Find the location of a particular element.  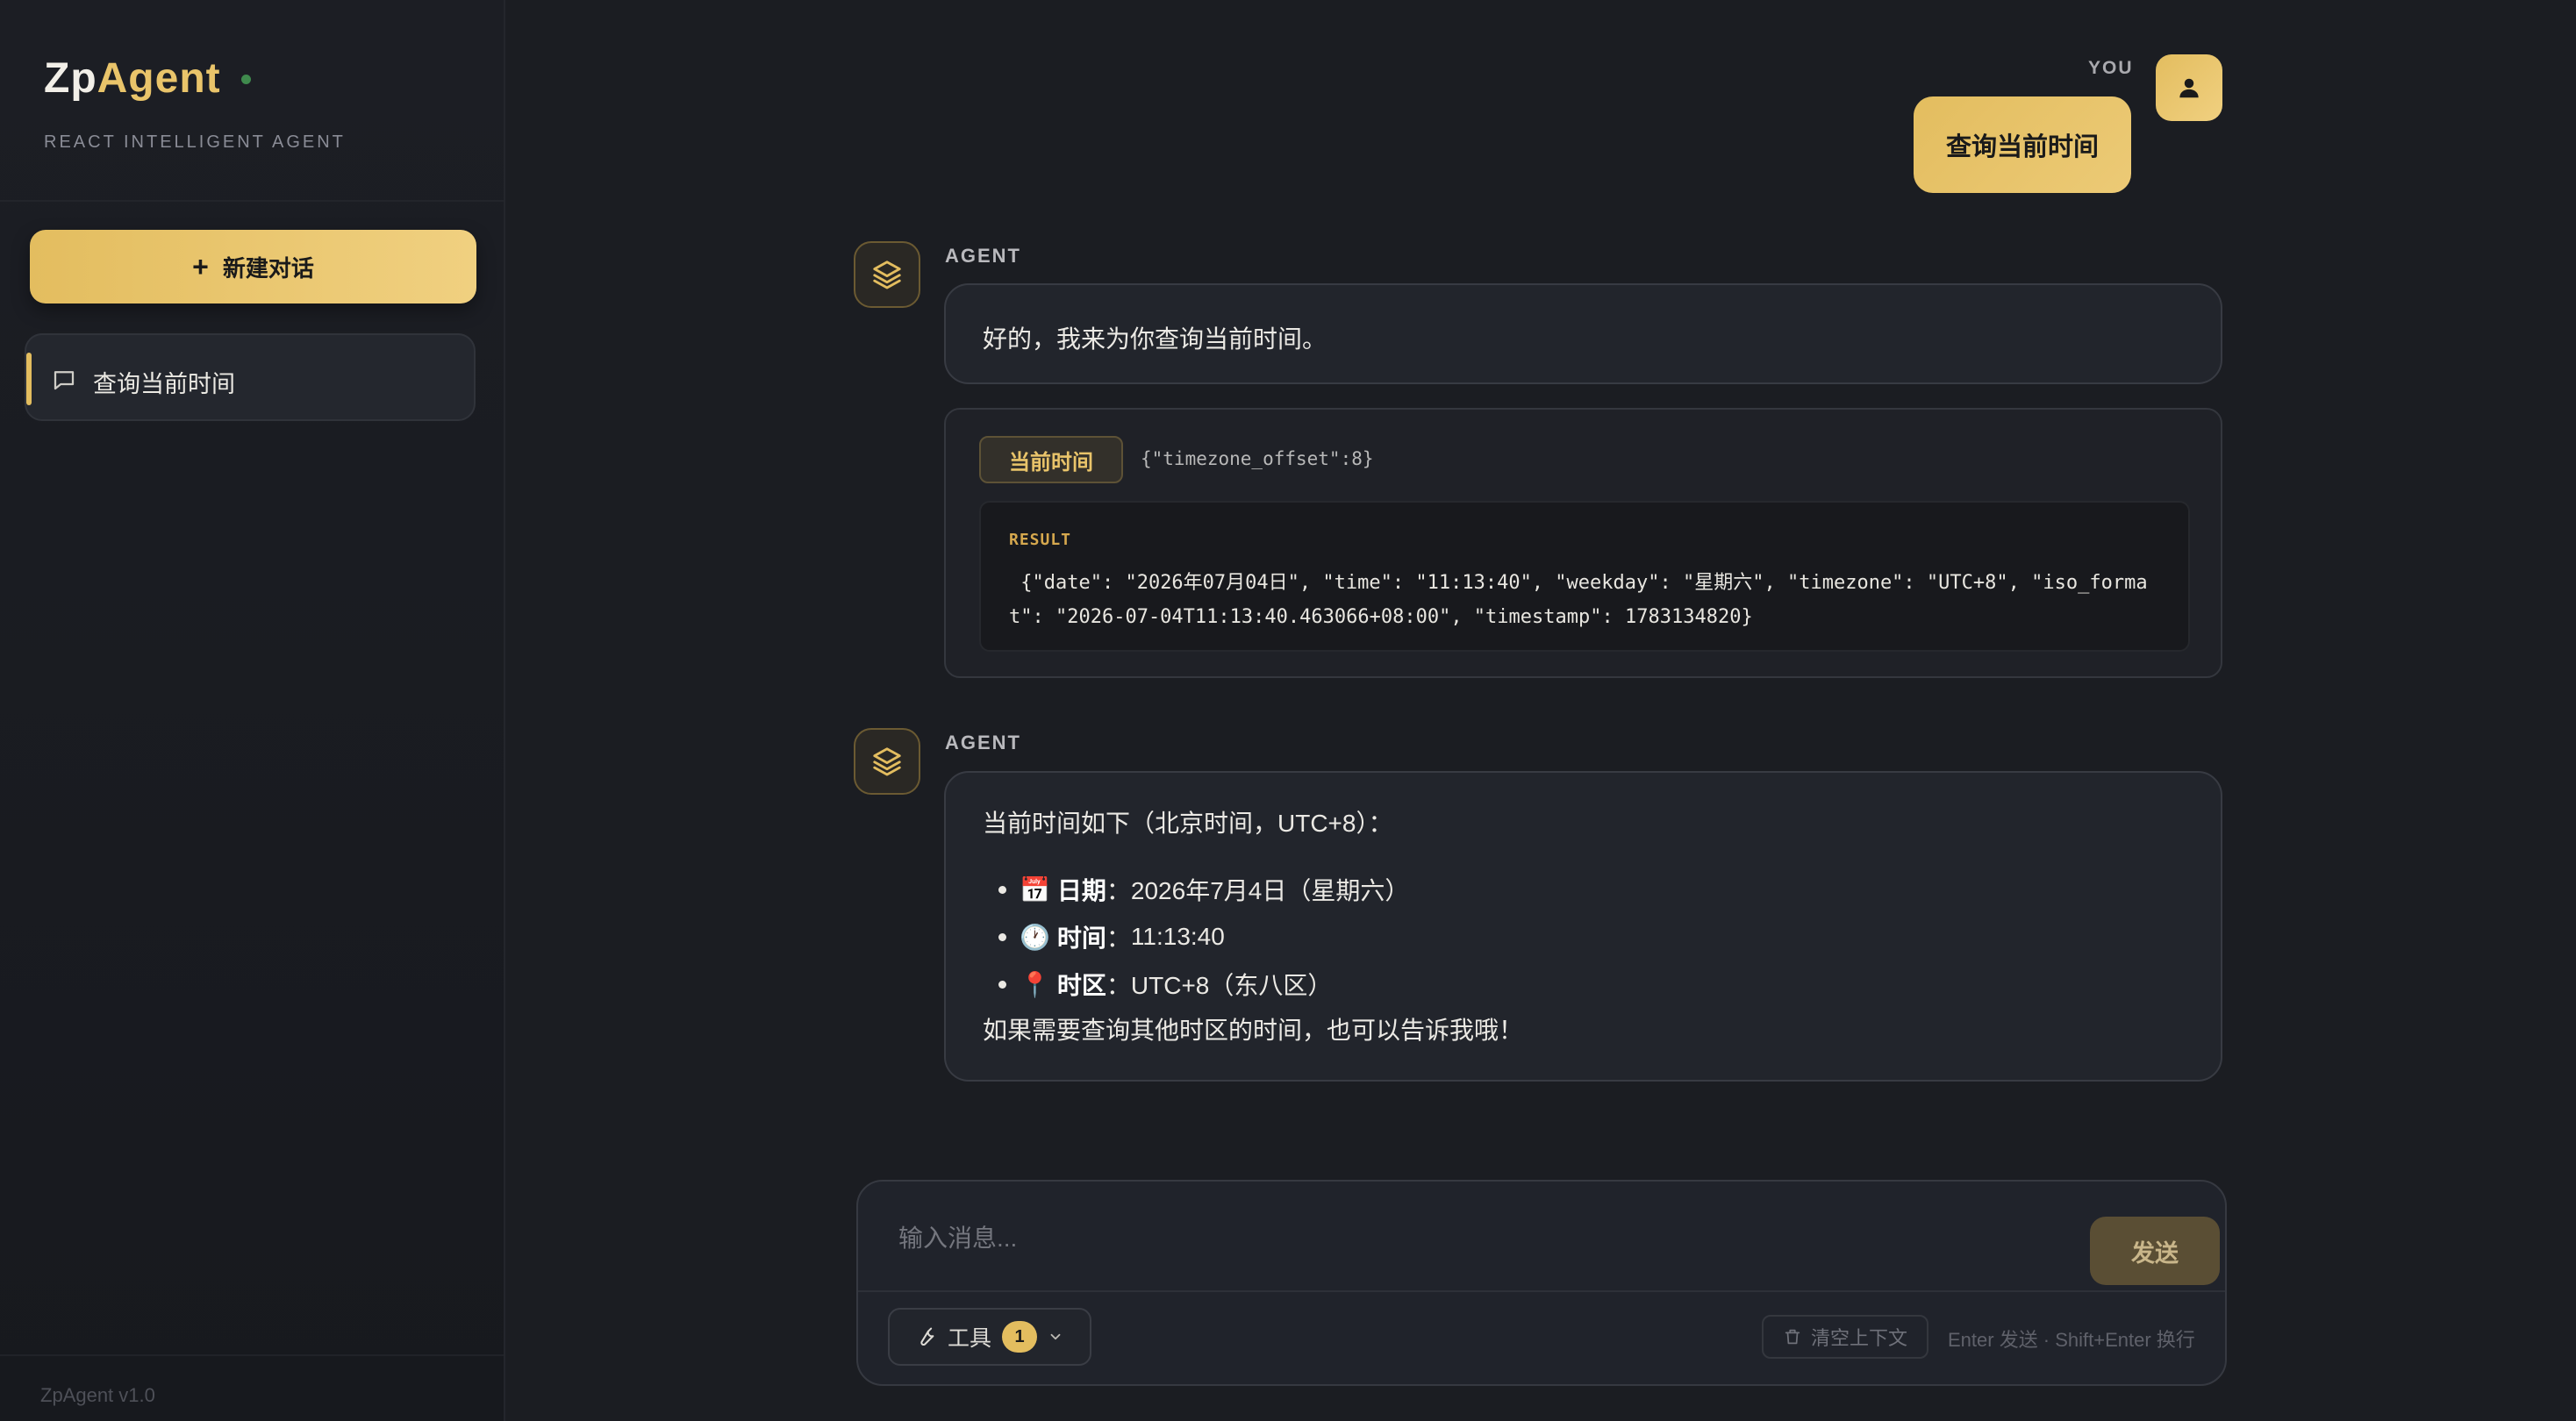

timezone-value: UTC+8（东八区） is located at coordinates (1231, 985).